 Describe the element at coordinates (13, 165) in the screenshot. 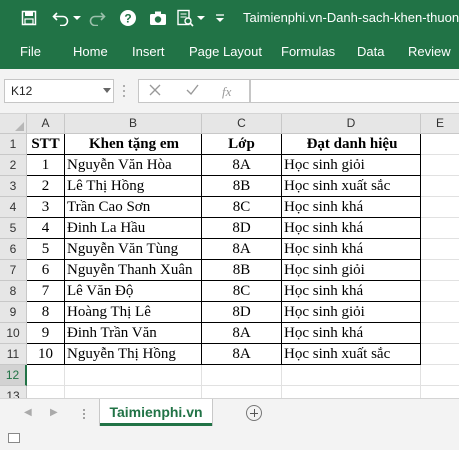

I see `row-header-2: 2` at that location.